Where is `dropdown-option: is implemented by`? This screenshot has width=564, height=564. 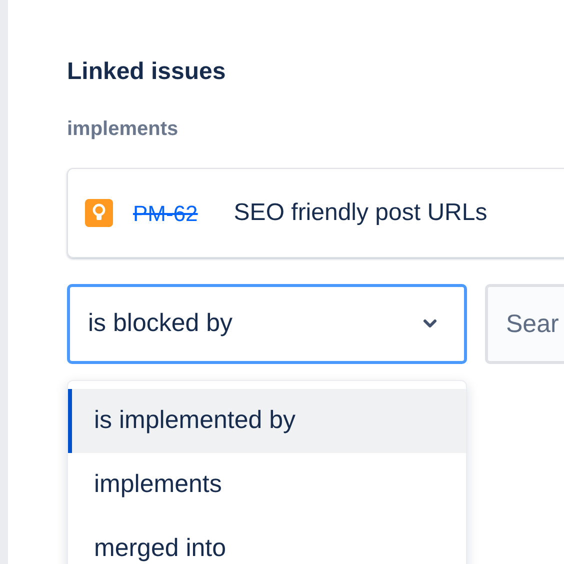
dropdown-option: is implemented by is located at coordinates (267, 421).